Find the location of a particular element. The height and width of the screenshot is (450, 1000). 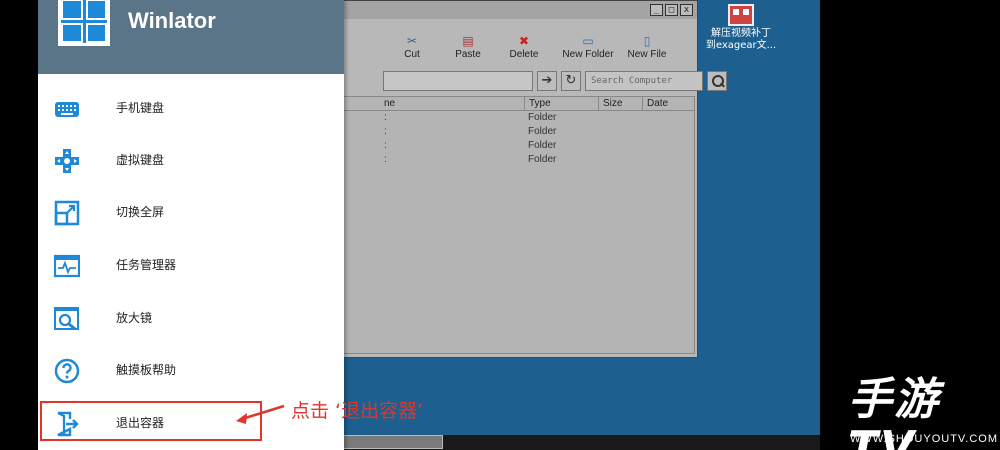

delete-icon: ✖ is located at coordinates (524, 41).